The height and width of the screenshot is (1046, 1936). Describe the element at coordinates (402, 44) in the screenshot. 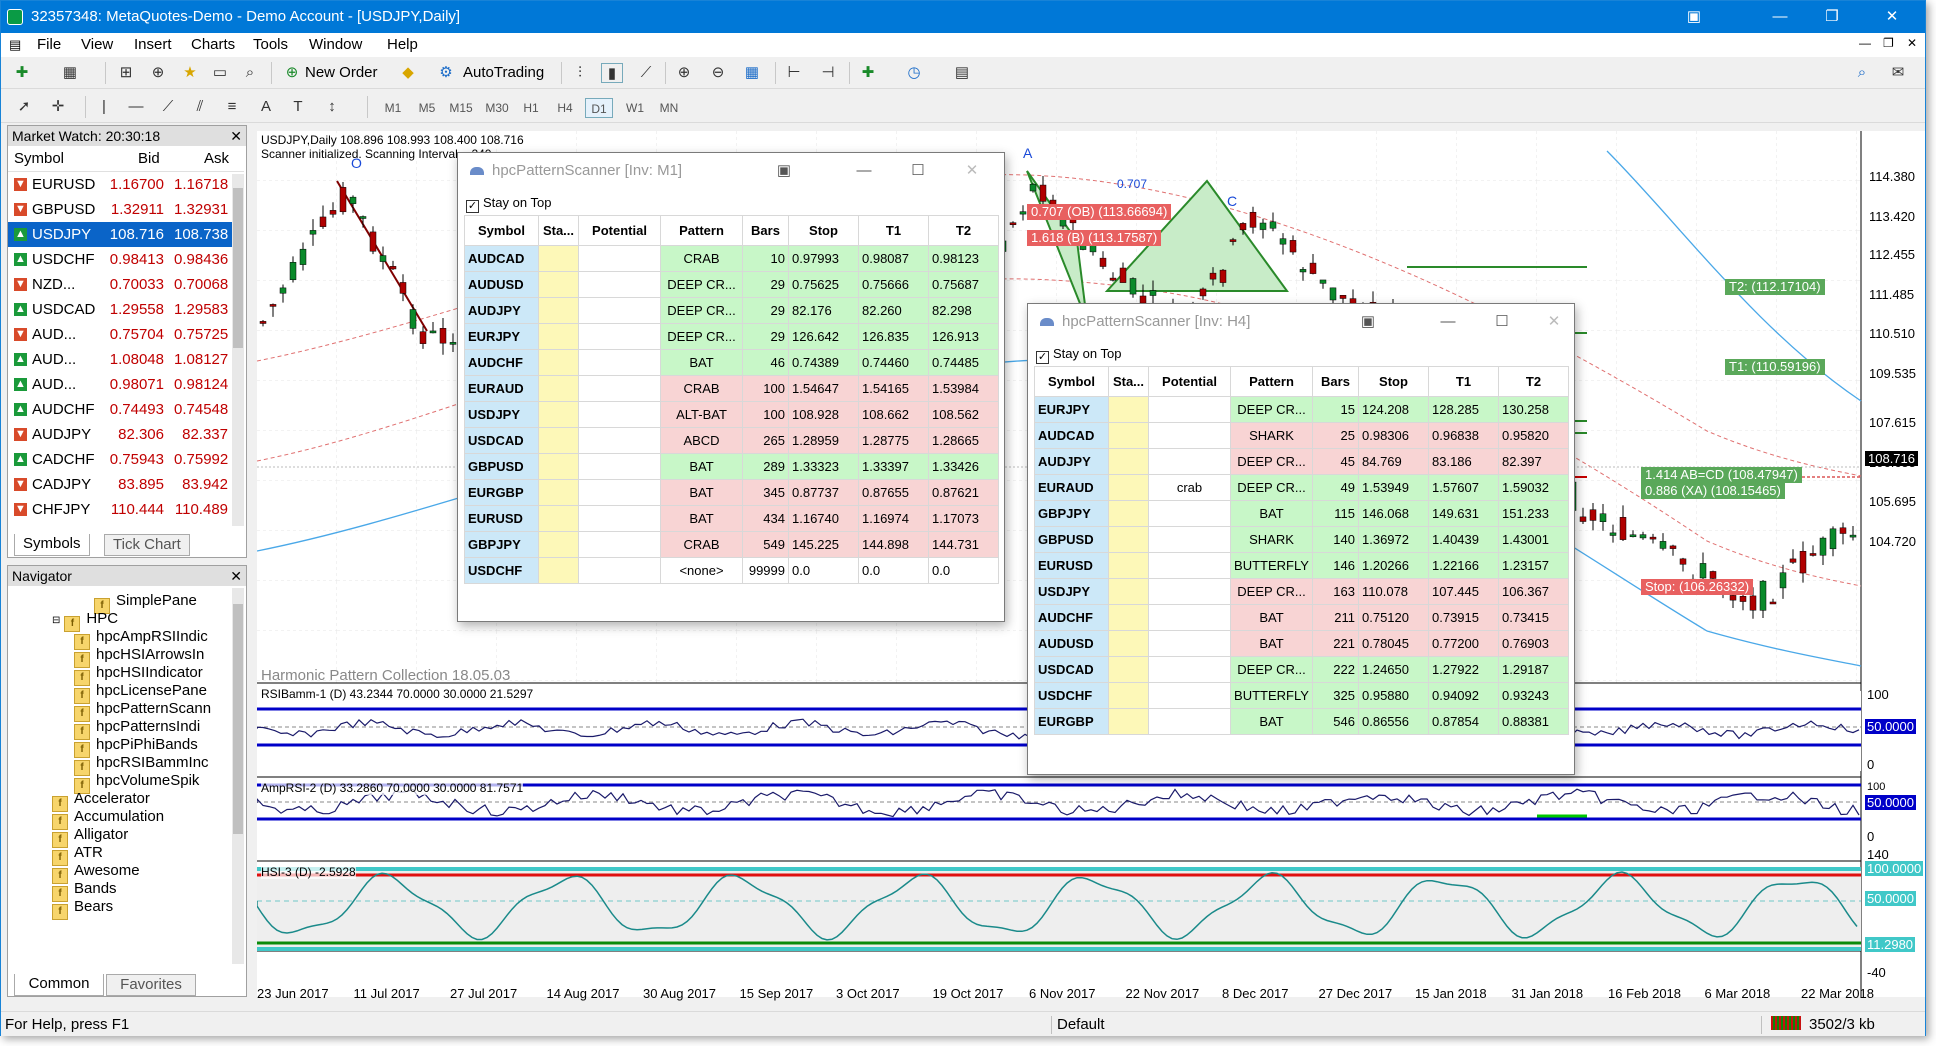

I see `menu-help: Help` at that location.